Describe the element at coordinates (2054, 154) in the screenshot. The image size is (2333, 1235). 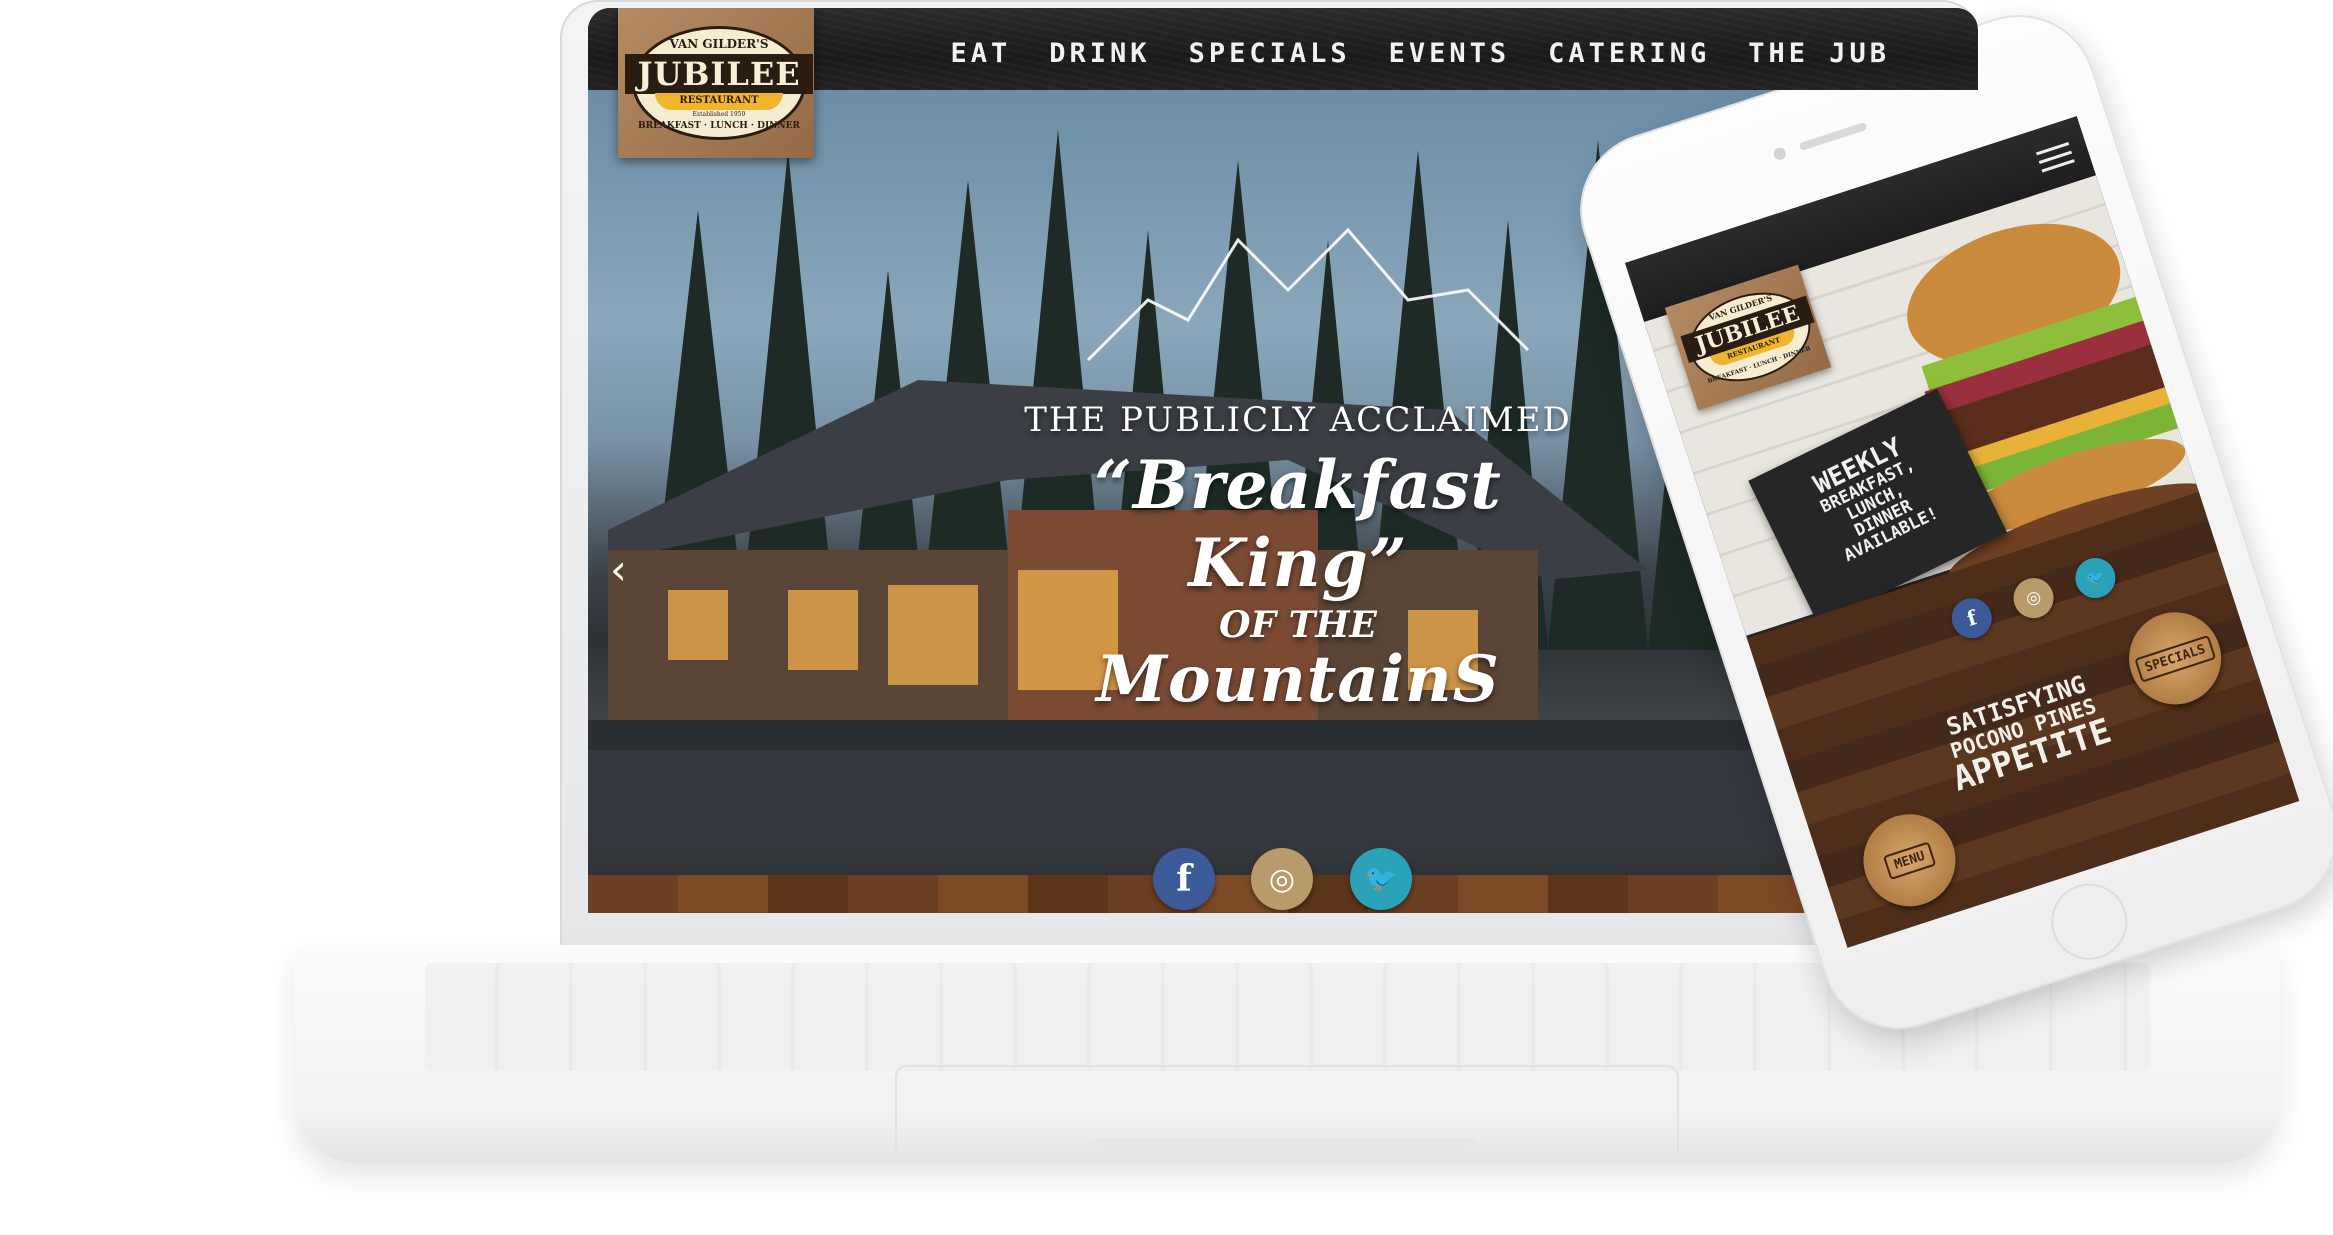
I see `hamburger-menu-icon` at that location.